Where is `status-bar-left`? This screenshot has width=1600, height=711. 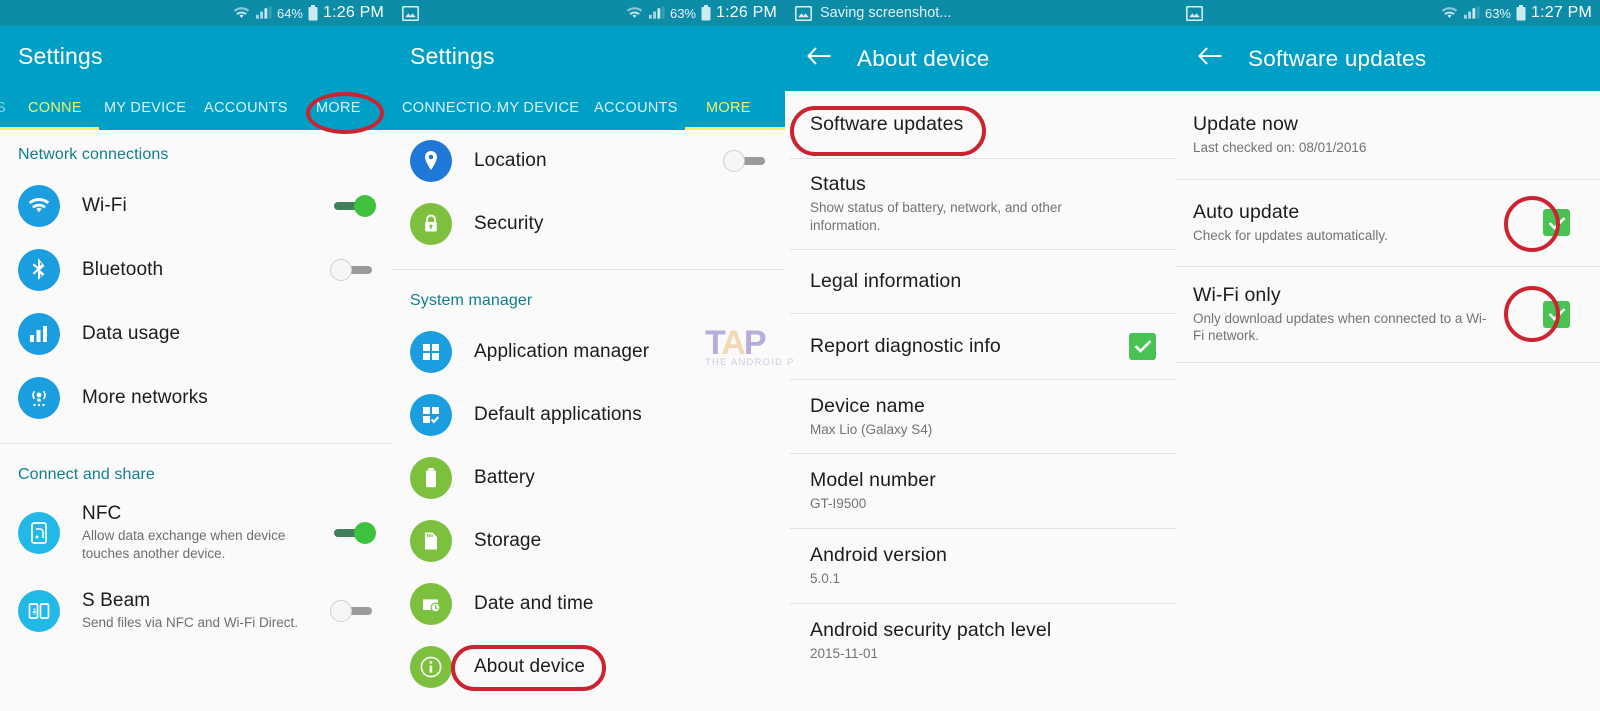
status-bar-left is located at coordinates (514, 13).